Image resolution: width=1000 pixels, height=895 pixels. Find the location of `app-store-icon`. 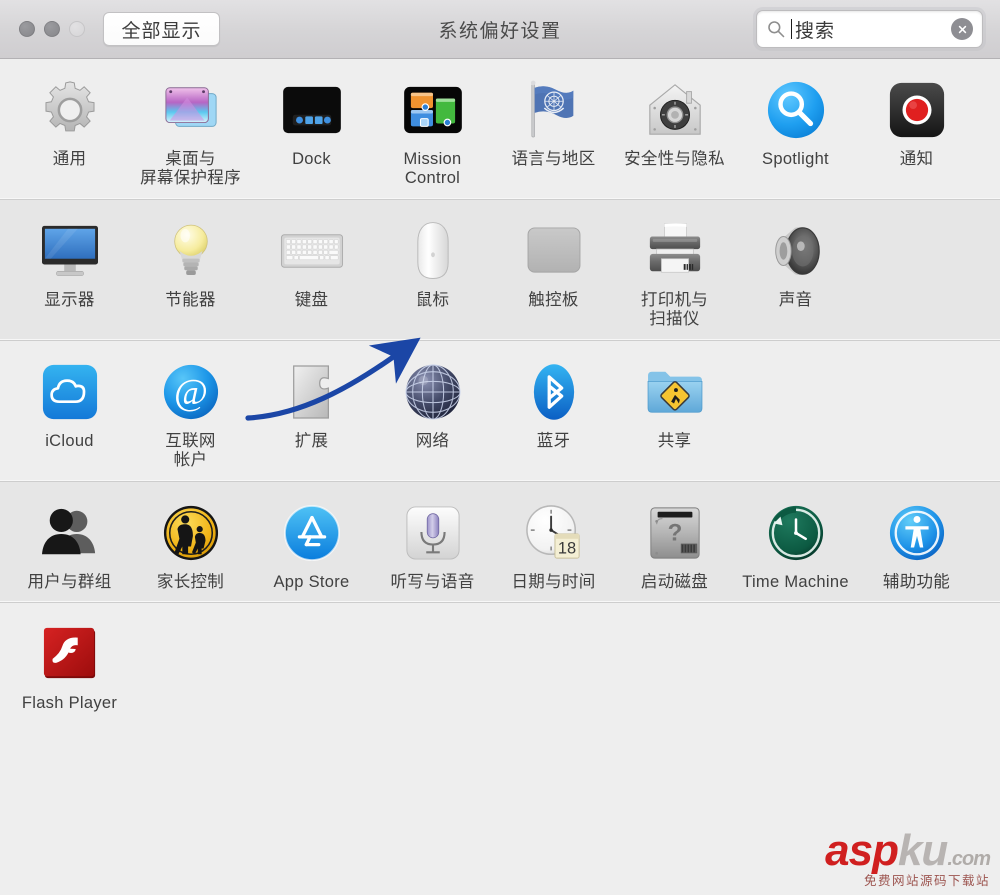

app-store-icon is located at coordinates (312, 533).